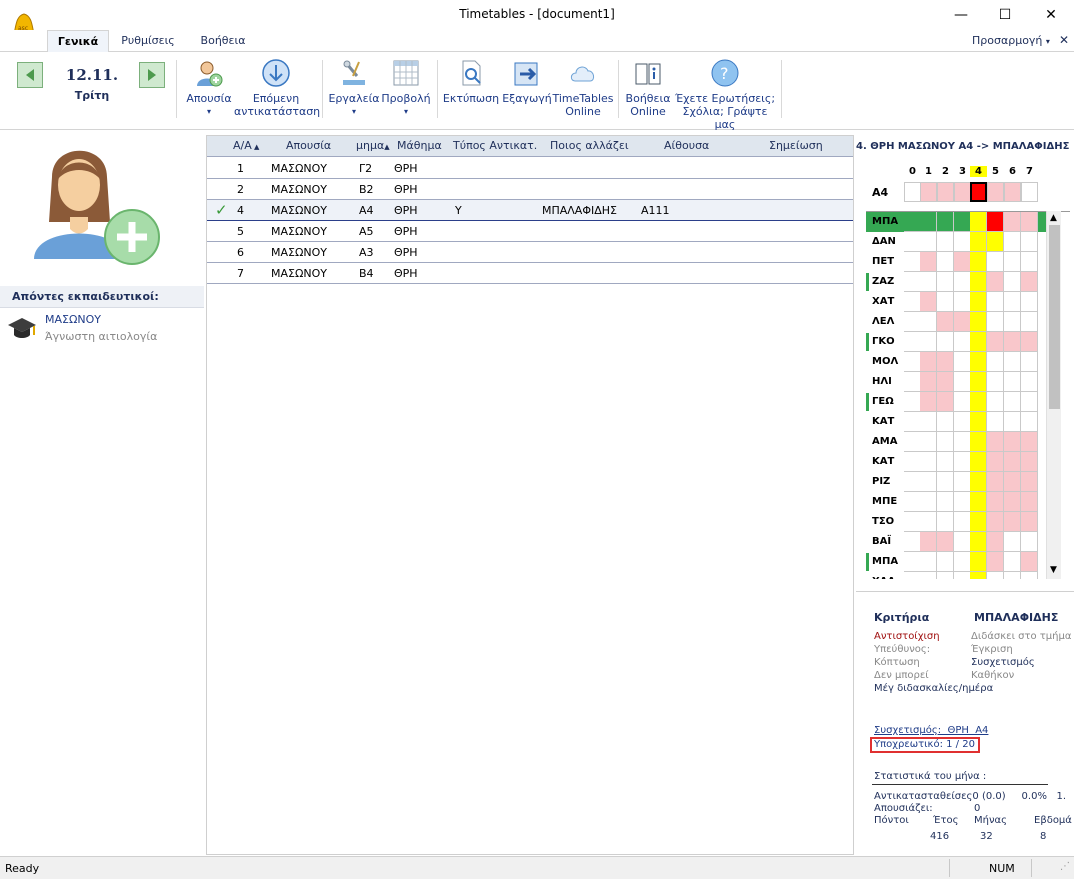  I want to click on teacher-row: ΒΑΪ, so click(956, 542).